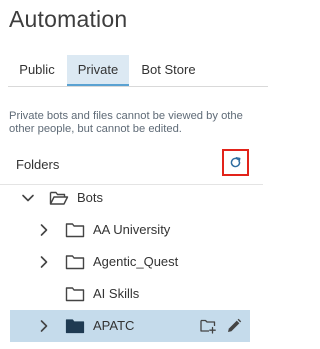 The width and height of the screenshot is (320, 349). I want to click on folder-open-icon, so click(59, 198).